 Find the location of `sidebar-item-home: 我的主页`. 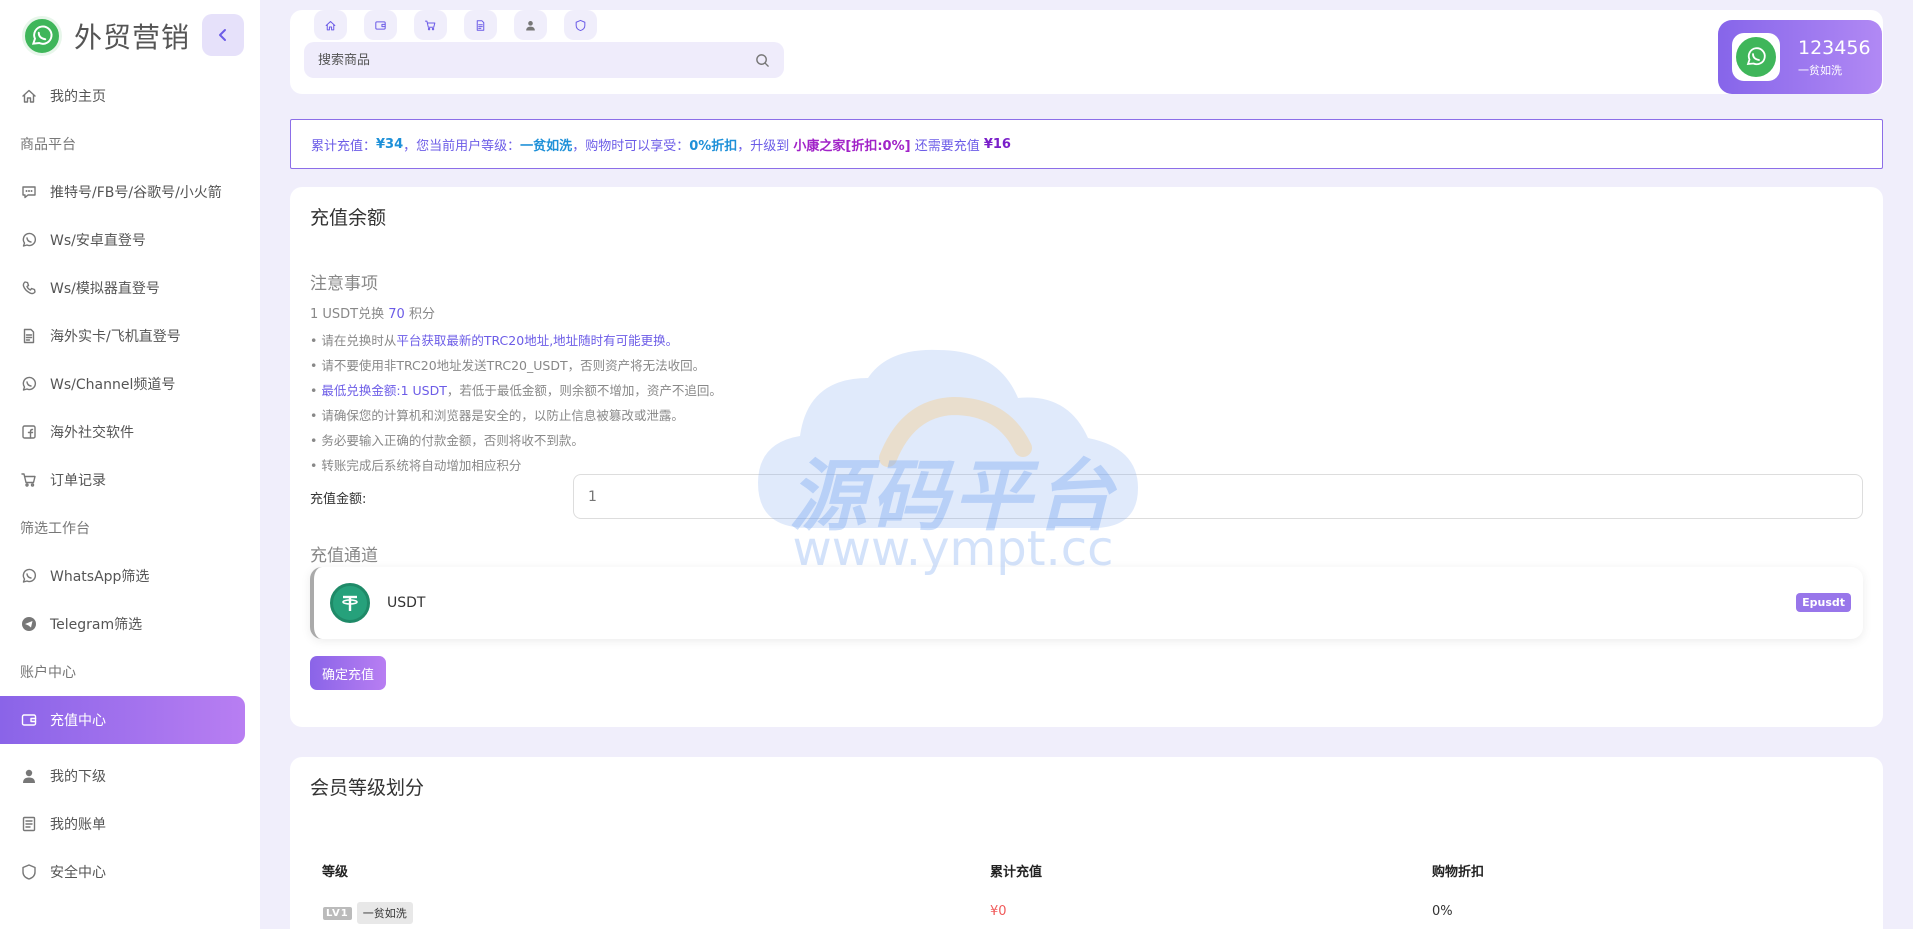

sidebar-item-home: 我的主页 is located at coordinates (130, 96).